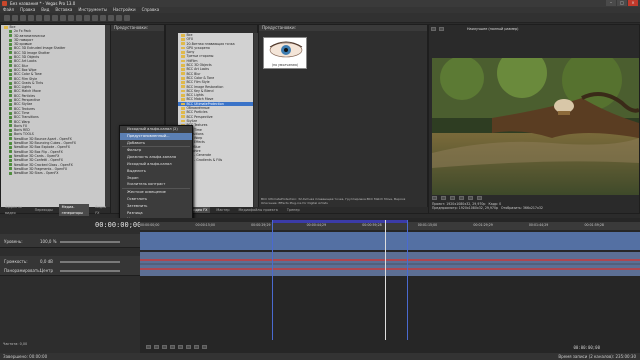  Describe the element at coordinates (90, 262) in the screenshot. I see `volume-slider` at that location.